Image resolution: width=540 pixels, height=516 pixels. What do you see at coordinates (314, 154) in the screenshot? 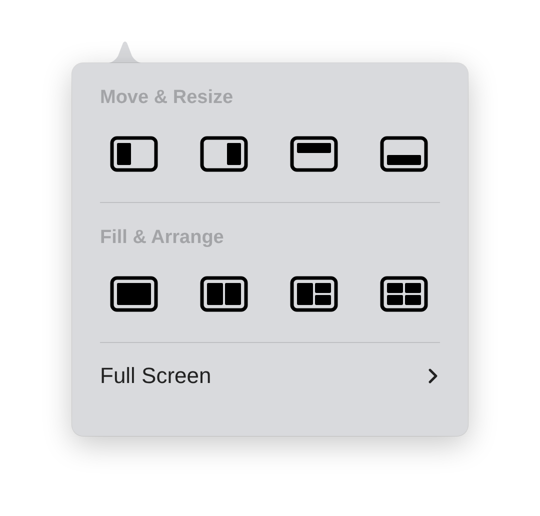
I see `top-half-layout-icon` at bounding box center [314, 154].